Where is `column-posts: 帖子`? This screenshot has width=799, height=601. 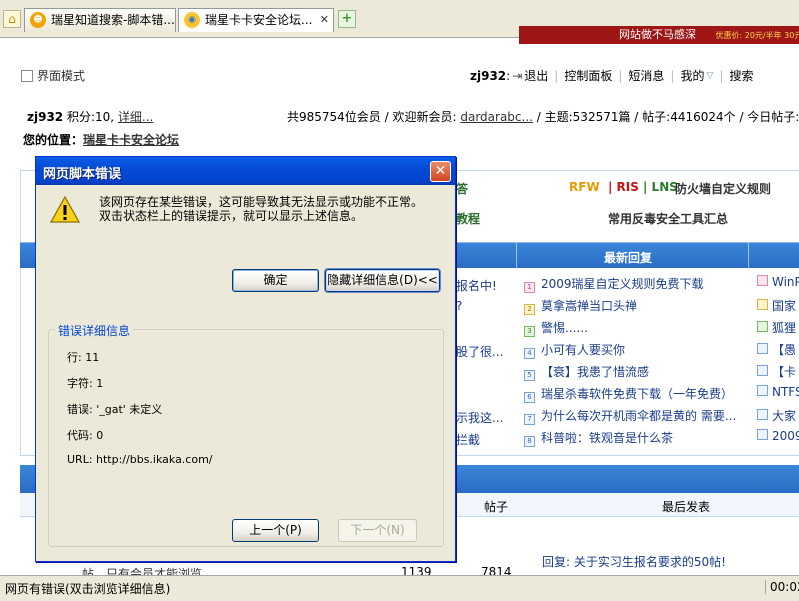 column-posts: 帖子 is located at coordinates (496, 507).